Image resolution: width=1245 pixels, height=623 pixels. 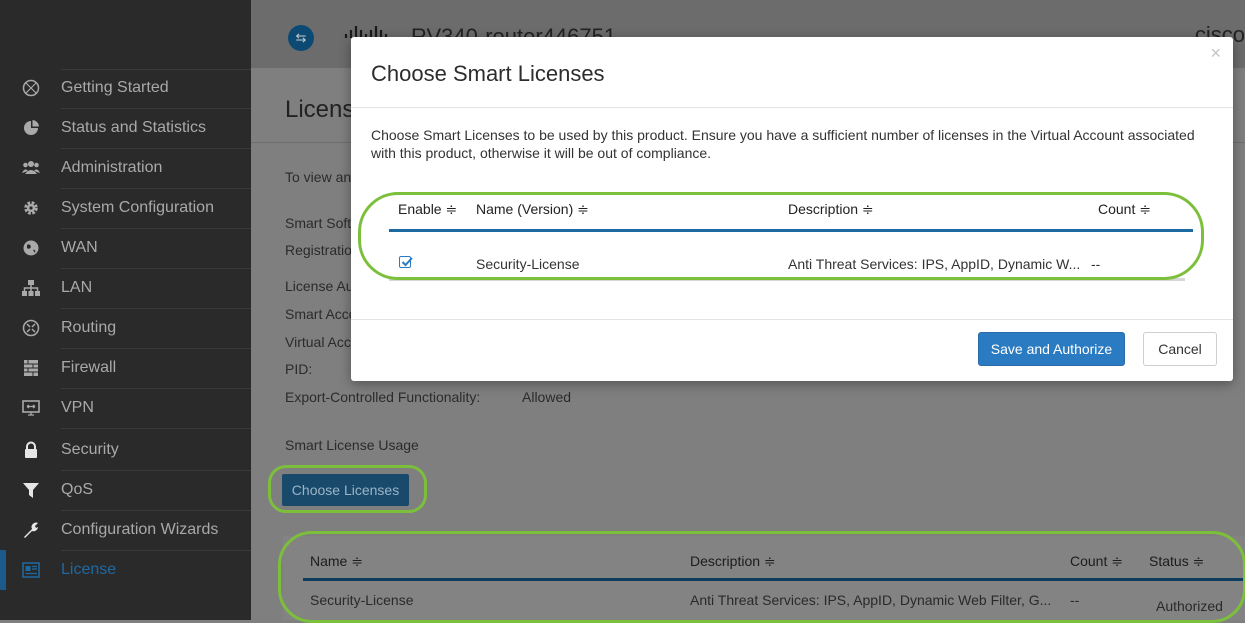 What do you see at coordinates (301, 38) in the screenshot?
I see `menu-toggle-icon: ⇆` at bounding box center [301, 38].